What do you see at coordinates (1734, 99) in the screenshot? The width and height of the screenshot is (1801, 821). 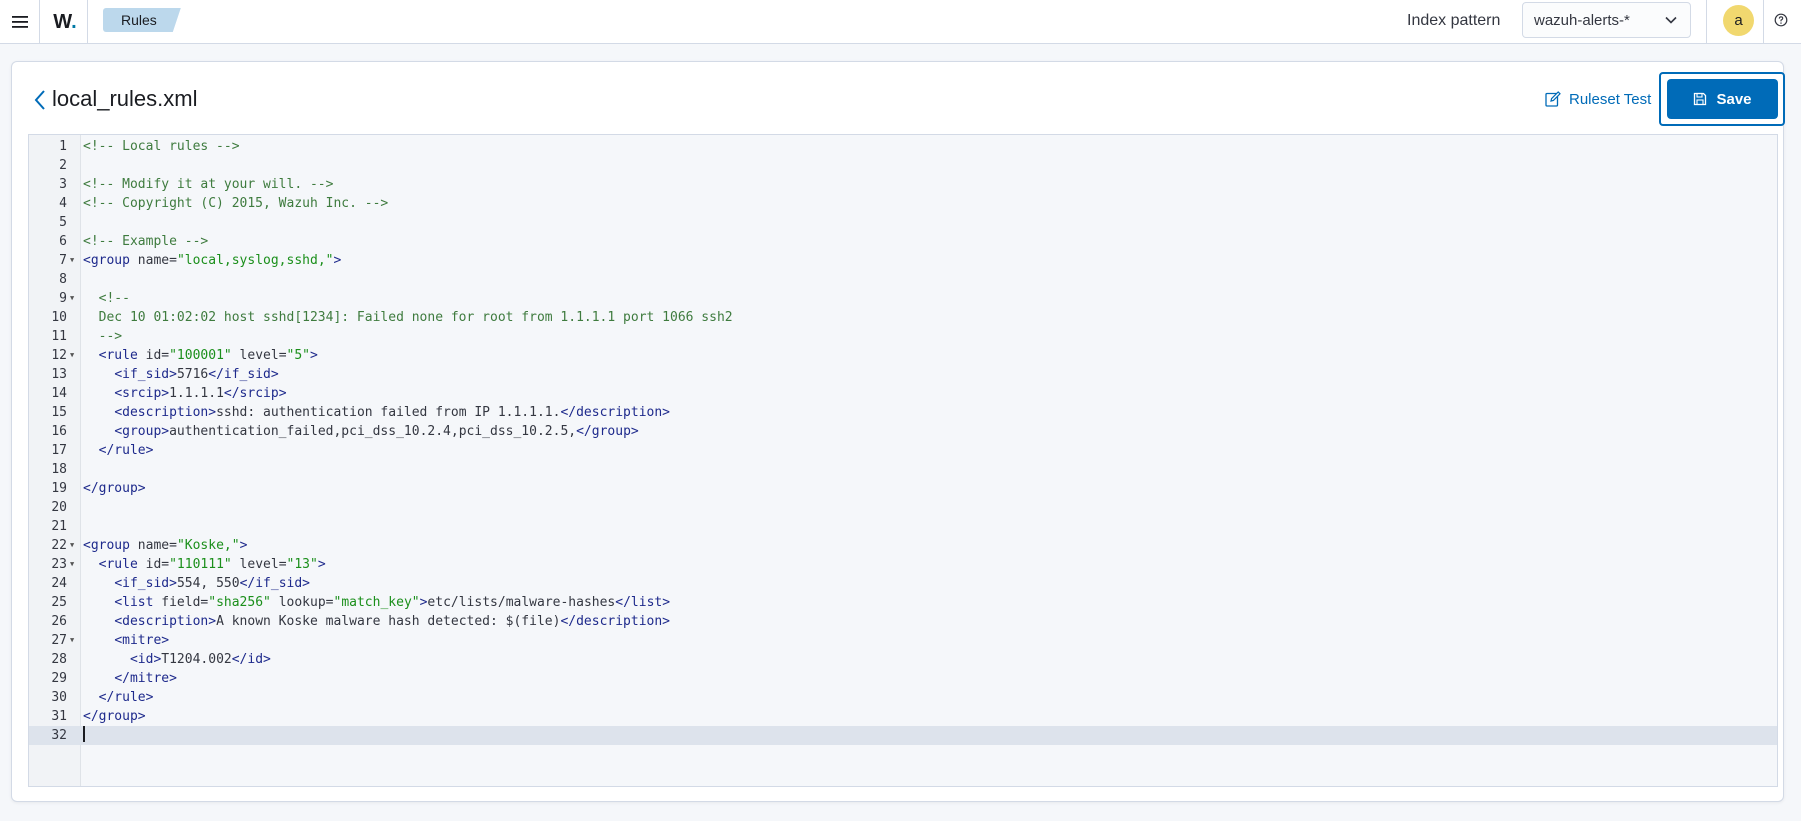 I see `save-label: Save` at bounding box center [1734, 99].